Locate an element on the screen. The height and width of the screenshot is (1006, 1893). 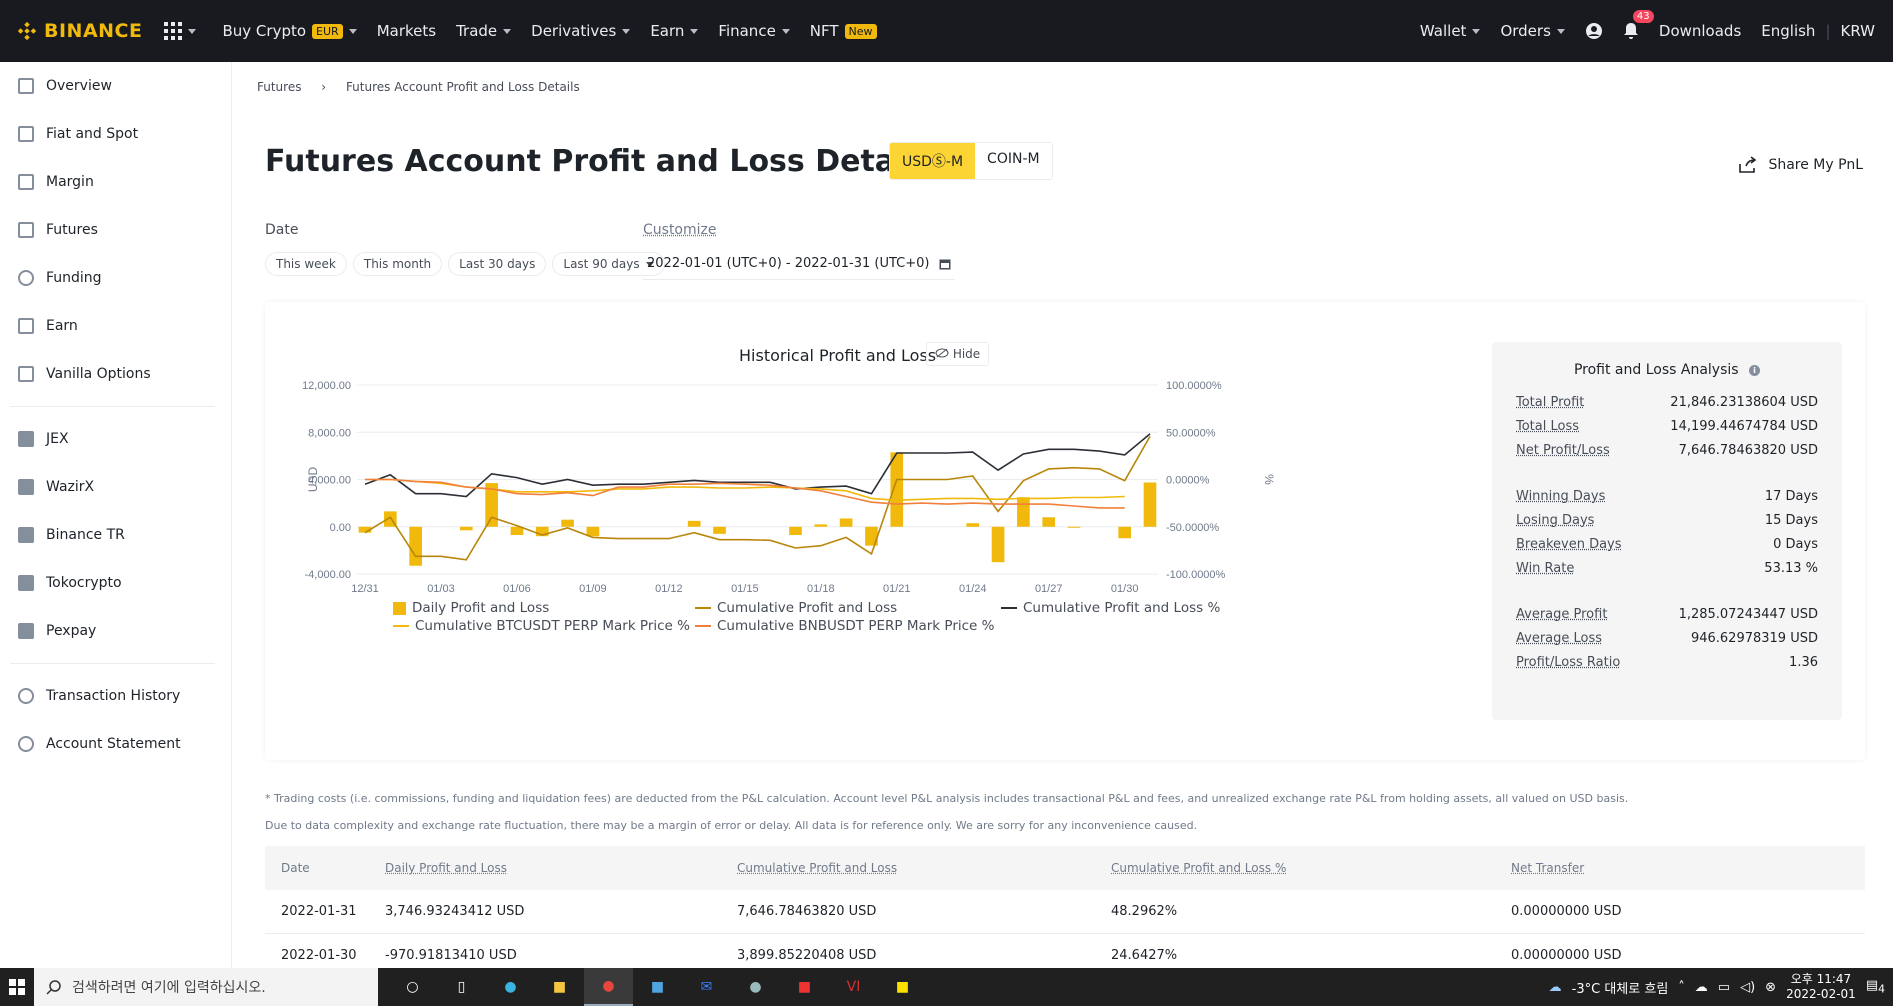
preset-last-30-days: Last 30 days is located at coordinates (497, 264).